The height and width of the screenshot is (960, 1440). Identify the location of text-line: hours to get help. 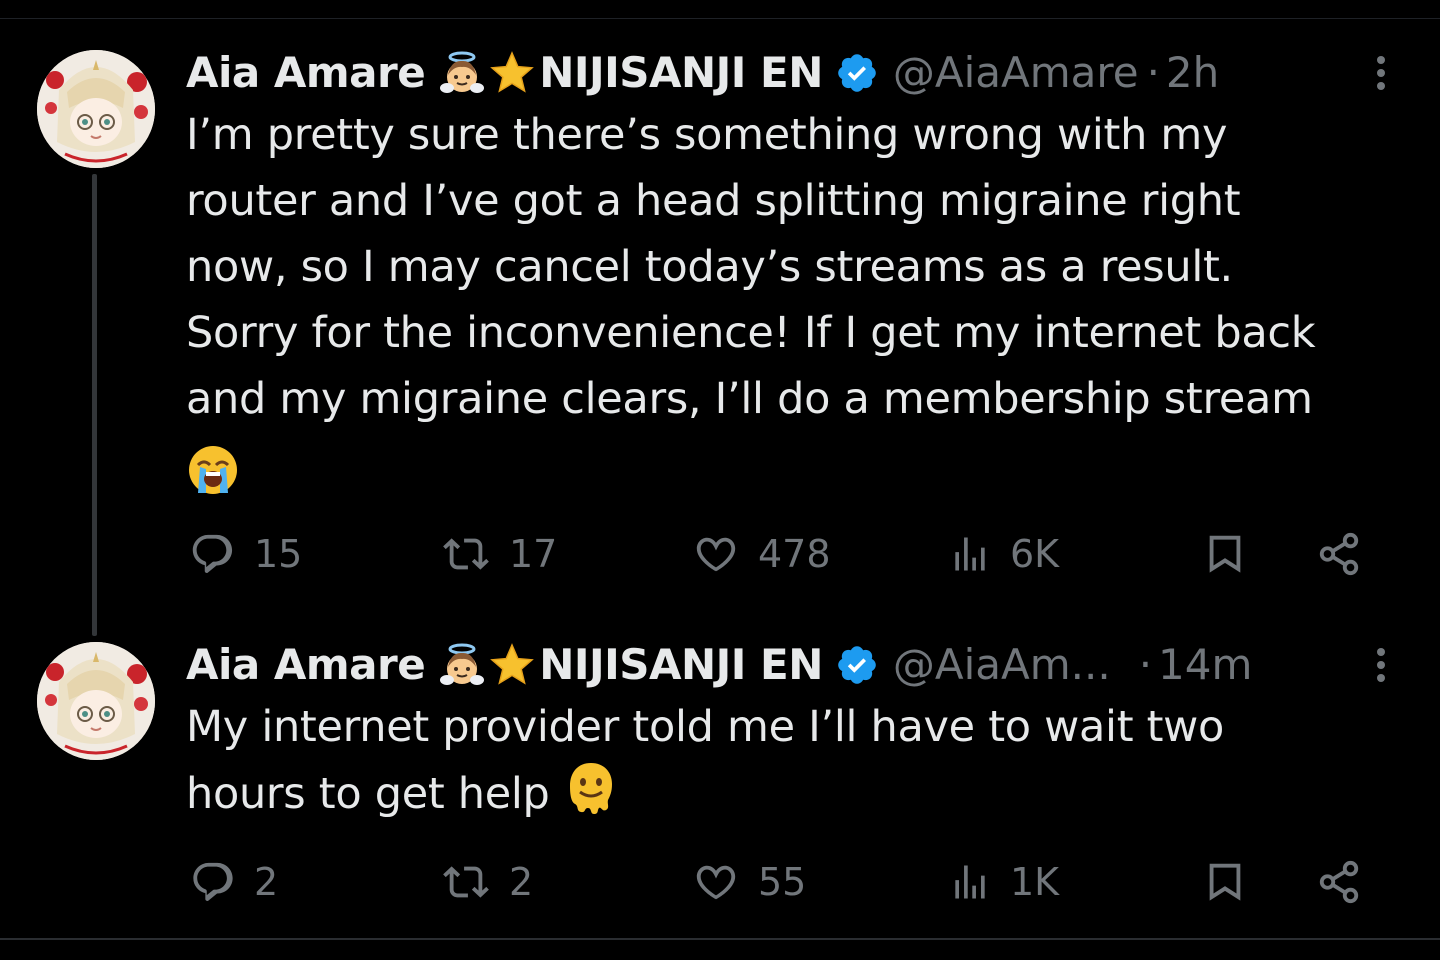
(796, 793).